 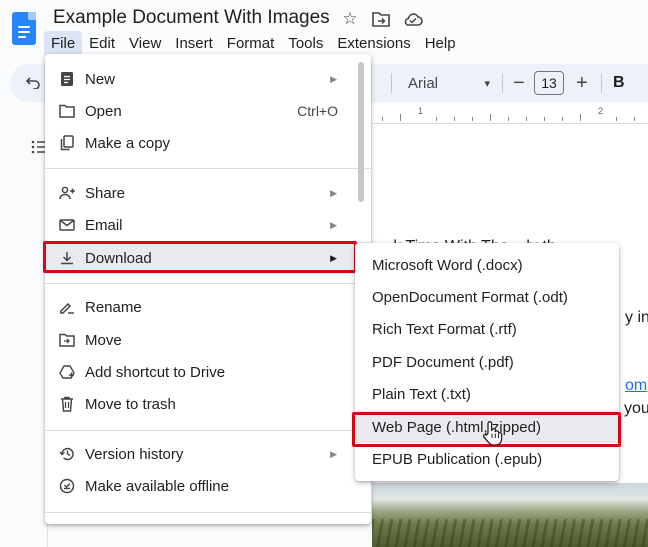 What do you see at coordinates (24, 28) in the screenshot?
I see `docs-logo-icon` at bounding box center [24, 28].